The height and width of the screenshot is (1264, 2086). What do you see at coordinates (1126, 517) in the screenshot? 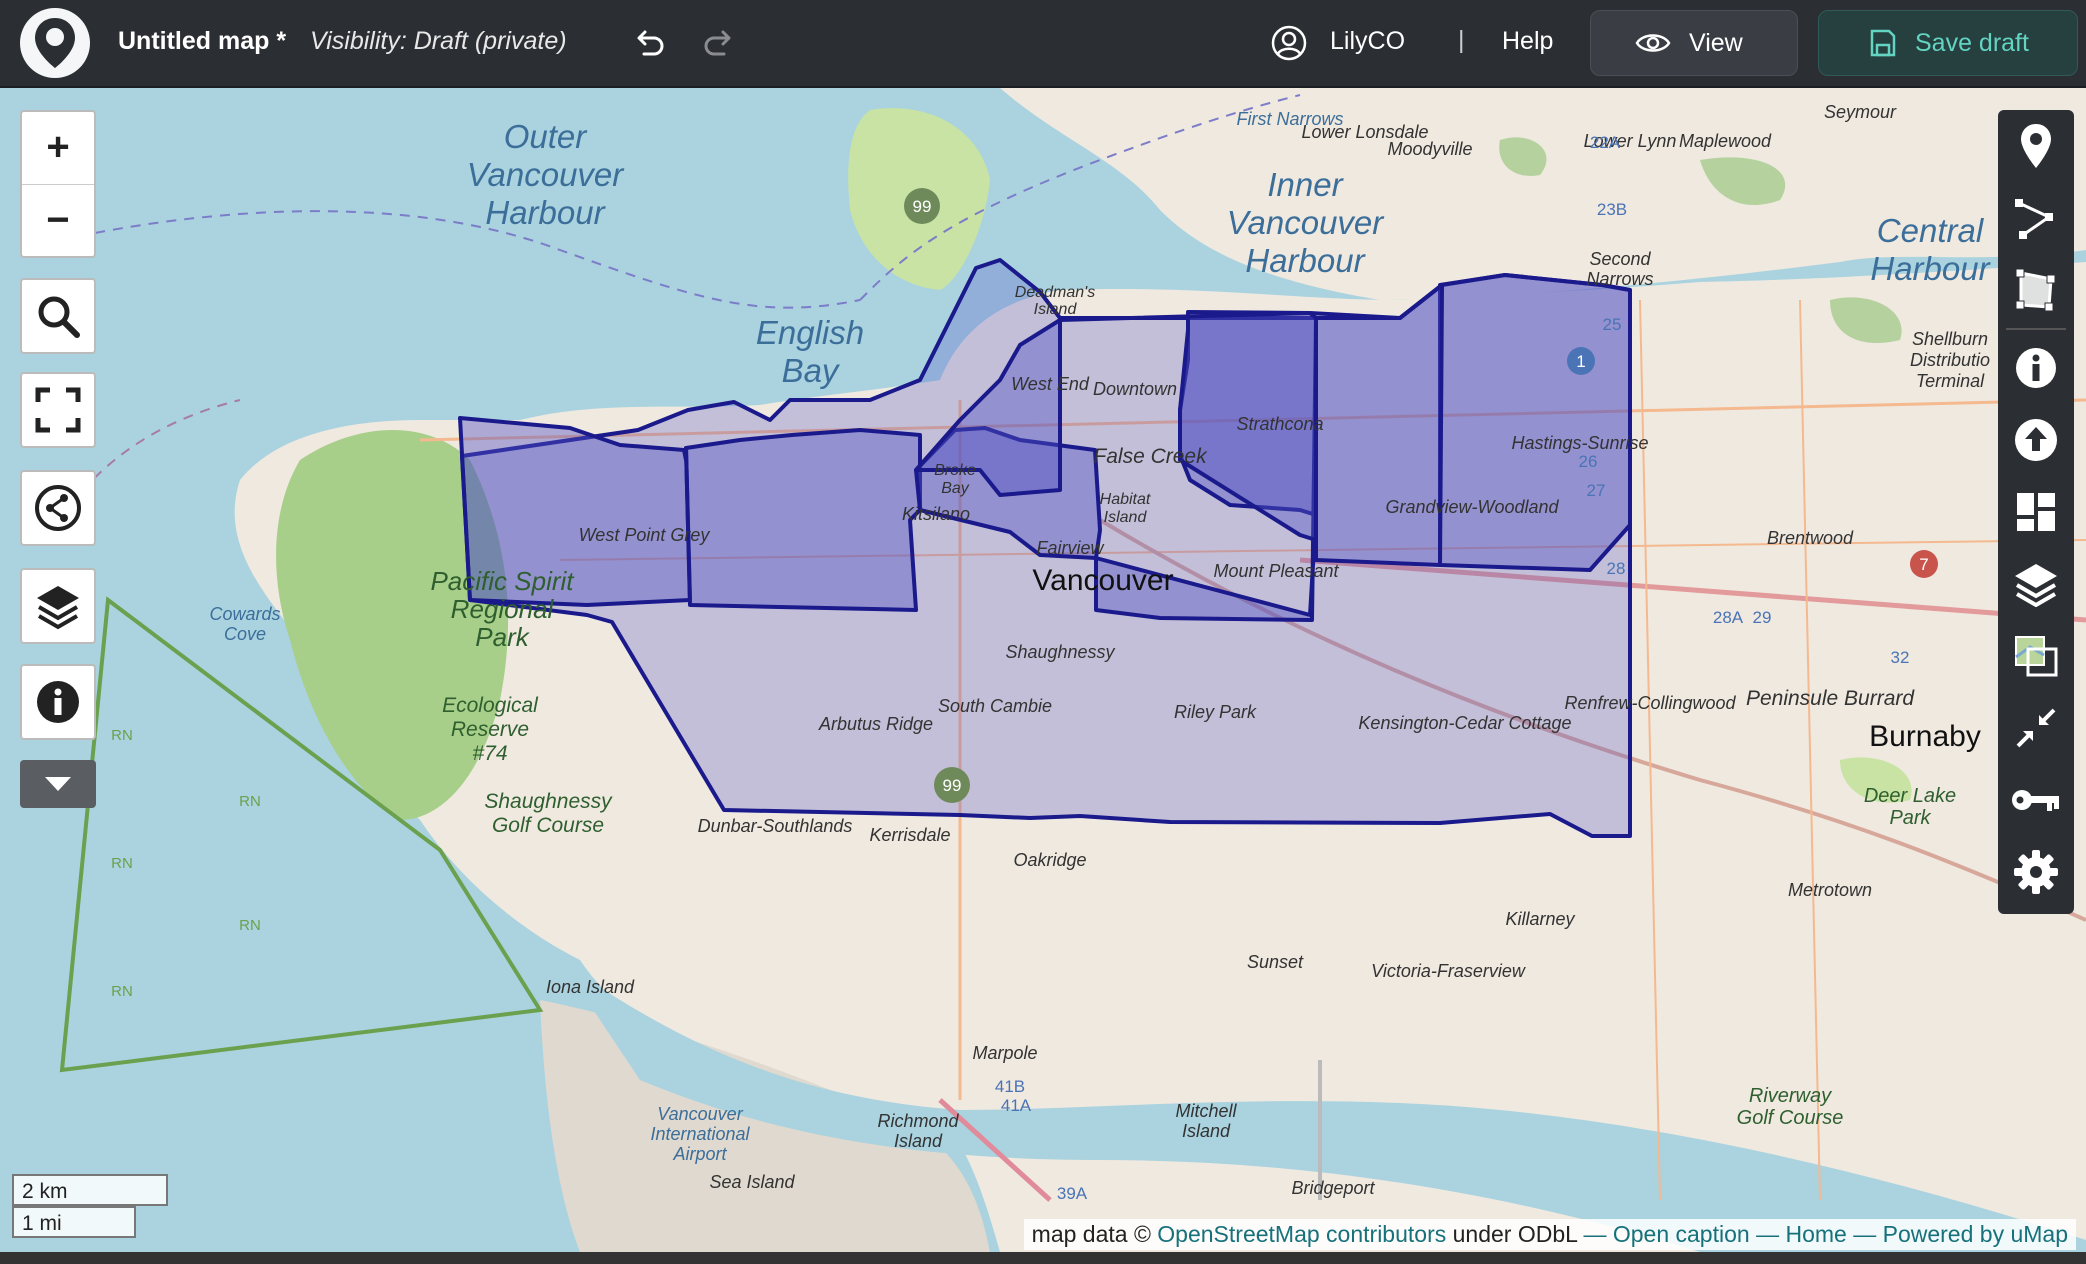
I see `habitat-label-2: Island` at bounding box center [1126, 517].